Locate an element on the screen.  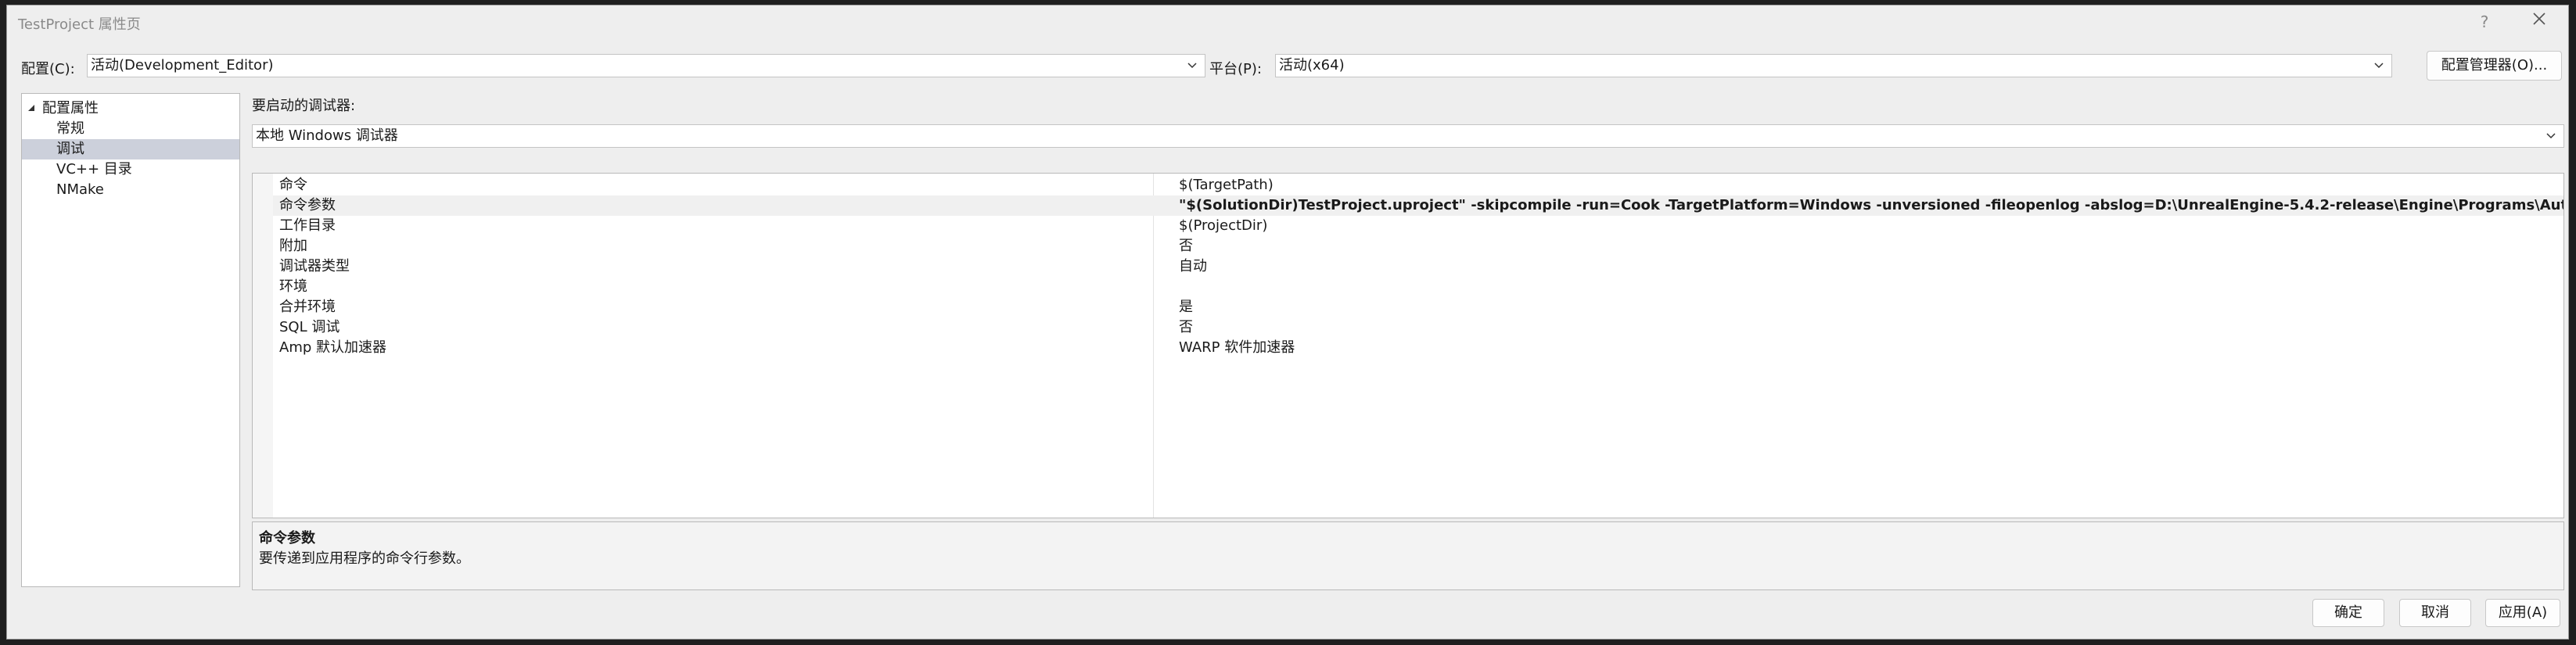
tree-item-debugging: 调试 is located at coordinates (130, 149).